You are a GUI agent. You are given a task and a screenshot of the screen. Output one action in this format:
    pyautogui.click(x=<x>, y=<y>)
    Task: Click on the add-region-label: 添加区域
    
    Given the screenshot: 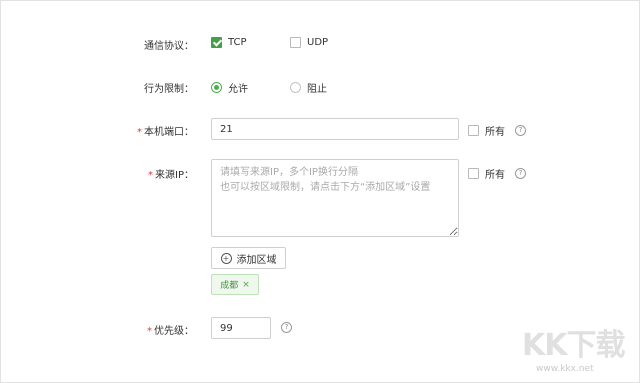 What is the action you would take?
    pyautogui.click(x=256, y=260)
    